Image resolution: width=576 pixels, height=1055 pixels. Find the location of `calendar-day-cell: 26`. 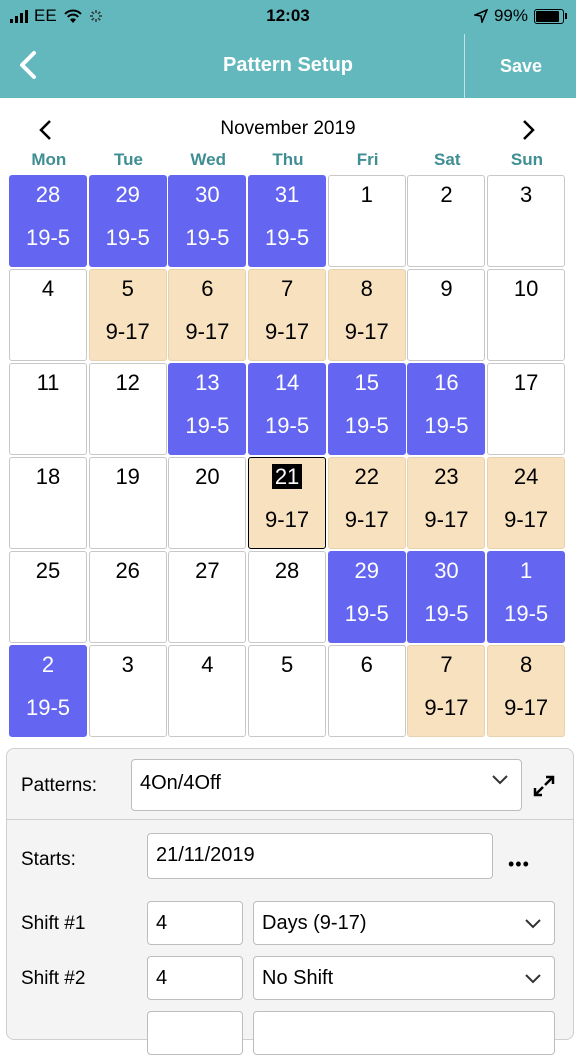

calendar-day-cell: 26 is located at coordinates (127, 597).